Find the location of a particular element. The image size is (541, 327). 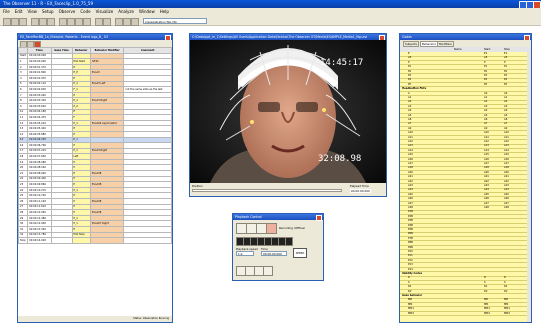

paste-icon is located at coordinates (51, 22).